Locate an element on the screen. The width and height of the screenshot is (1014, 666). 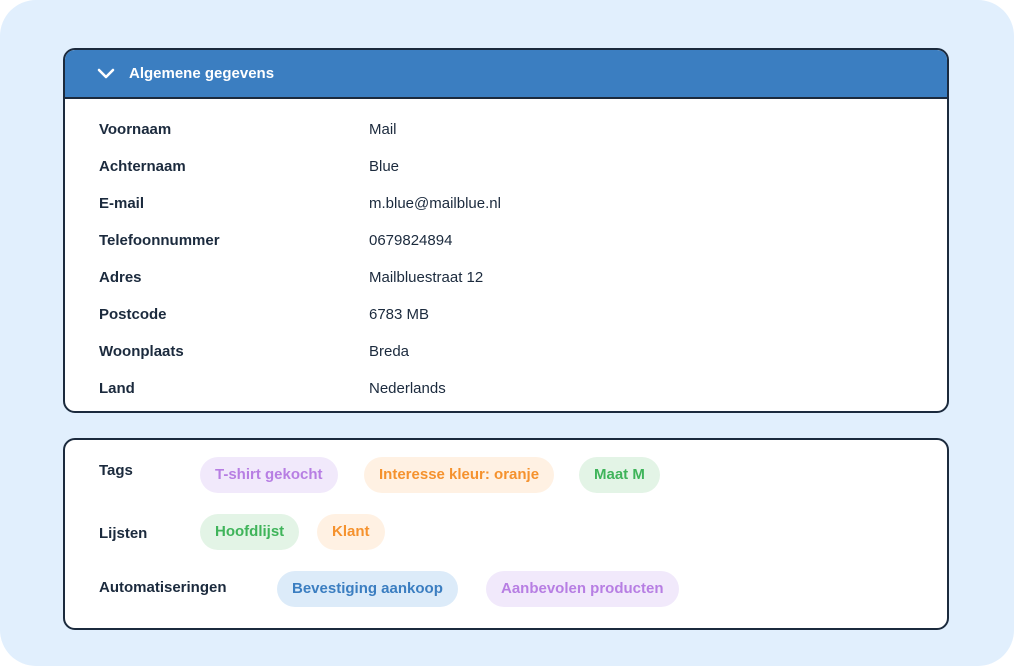
field-row-postcode: Postcode 6783 MB is located at coordinates (506, 324).